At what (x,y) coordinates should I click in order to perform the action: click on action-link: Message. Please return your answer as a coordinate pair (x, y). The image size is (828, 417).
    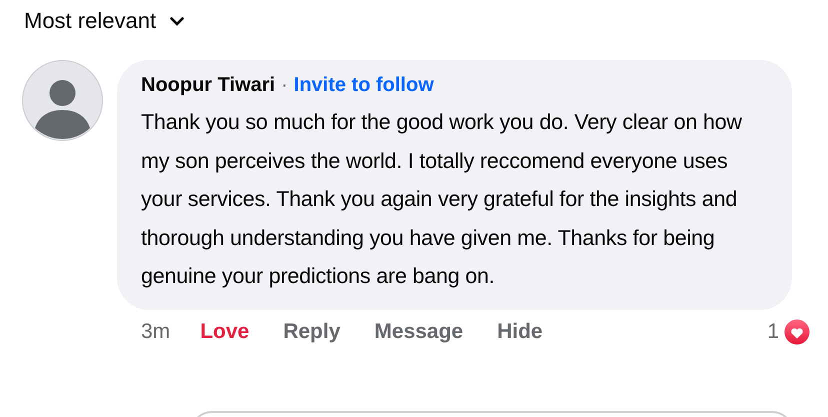
    Looking at the image, I should click on (419, 332).